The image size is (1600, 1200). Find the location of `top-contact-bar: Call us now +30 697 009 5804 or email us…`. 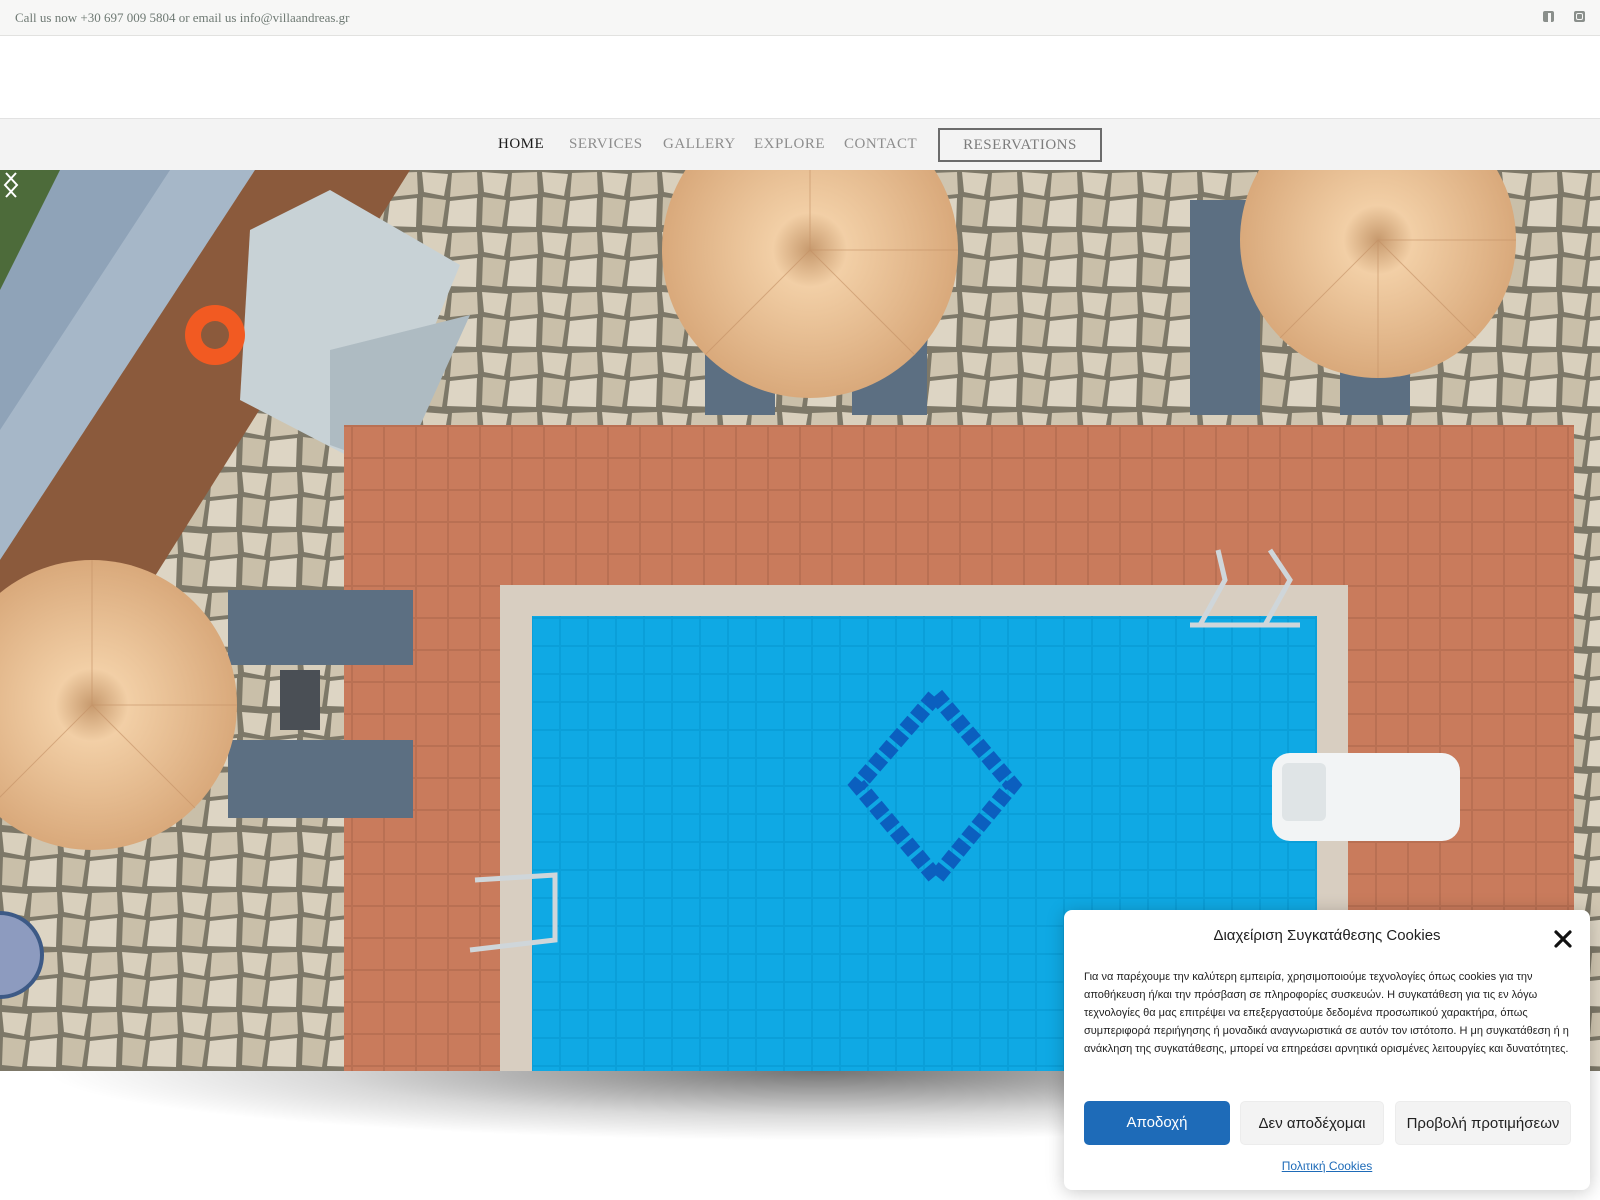

top-contact-bar: Call us now +30 697 009 5804 or email us… is located at coordinates (800, 18).